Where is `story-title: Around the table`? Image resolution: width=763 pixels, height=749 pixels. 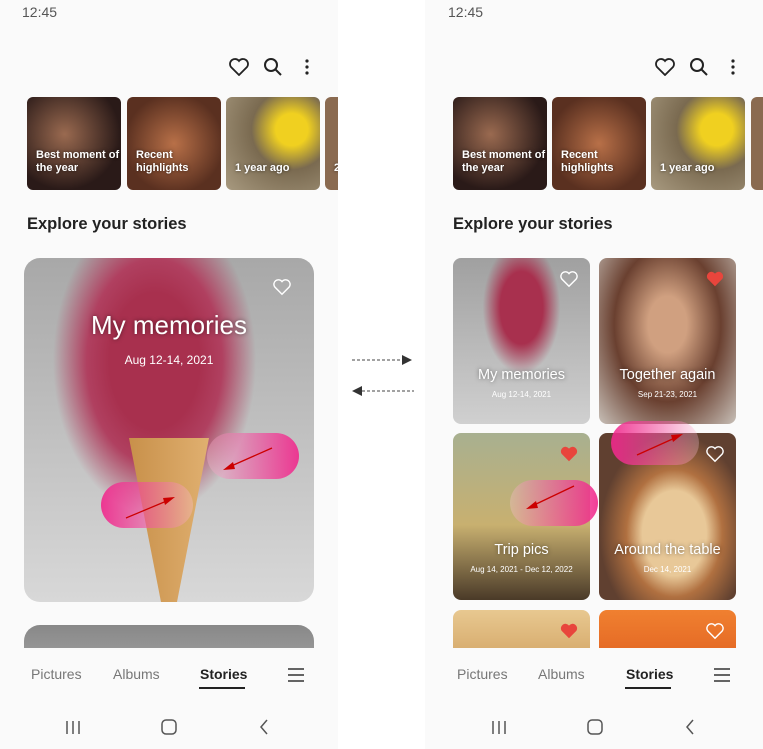 story-title: Around the table is located at coordinates (667, 550).